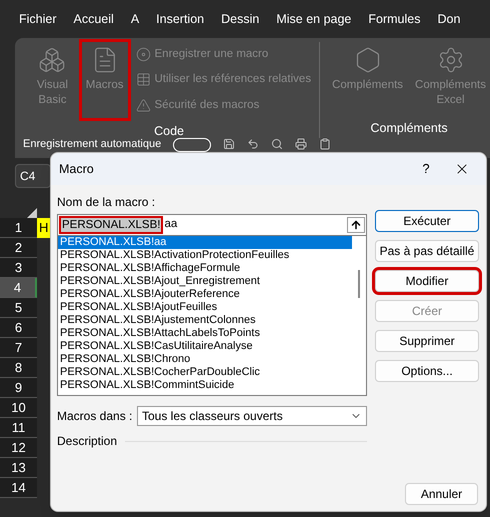 Image resolution: width=490 pixels, height=517 pixels. What do you see at coordinates (18, 228) in the screenshot?
I see `row-header: 1` at bounding box center [18, 228].